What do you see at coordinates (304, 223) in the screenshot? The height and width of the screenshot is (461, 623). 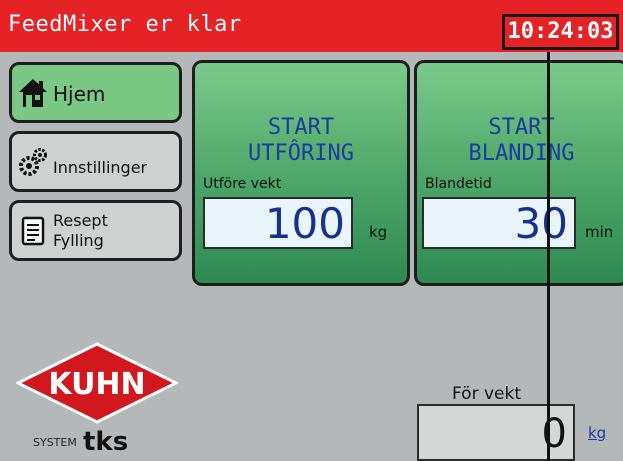 I see `unload-weight-value: 100` at bounding box center [304, 223].